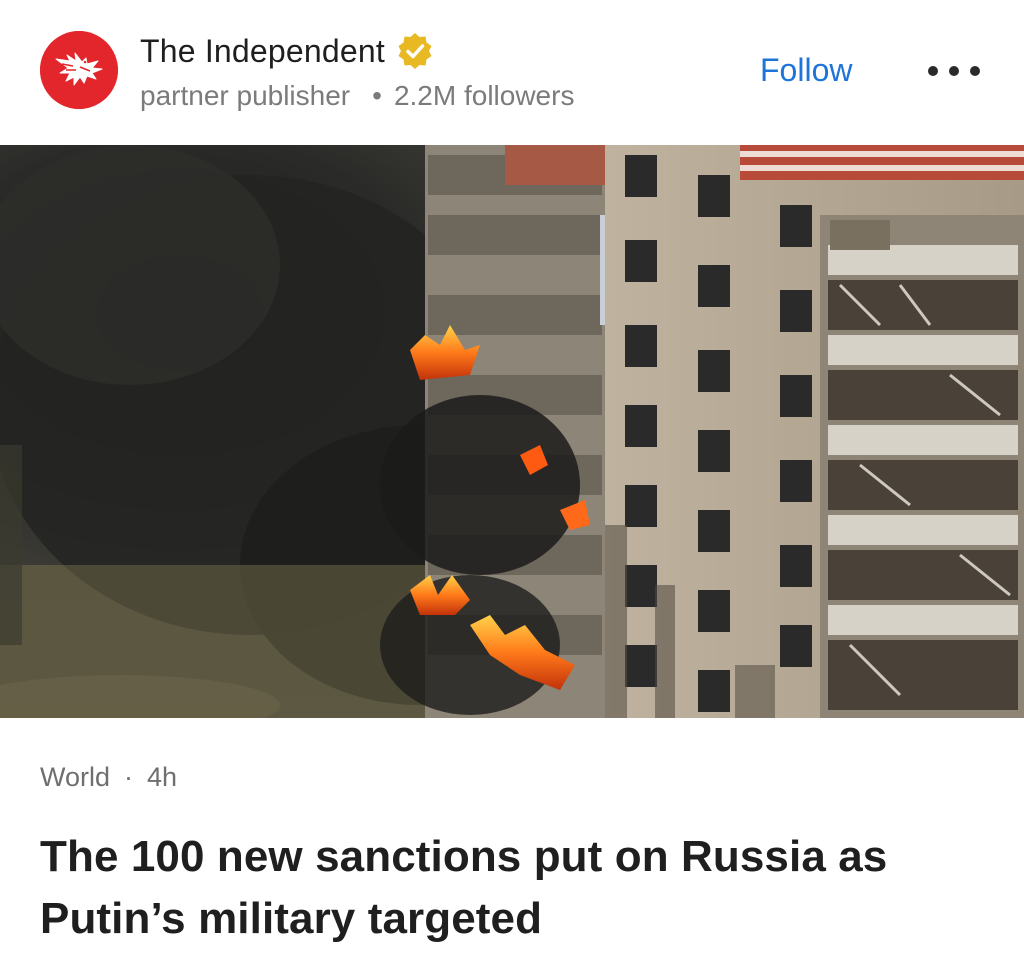  I want to click on publisher-meta: partner publisher • 2.2M followers, so click(357, 96).